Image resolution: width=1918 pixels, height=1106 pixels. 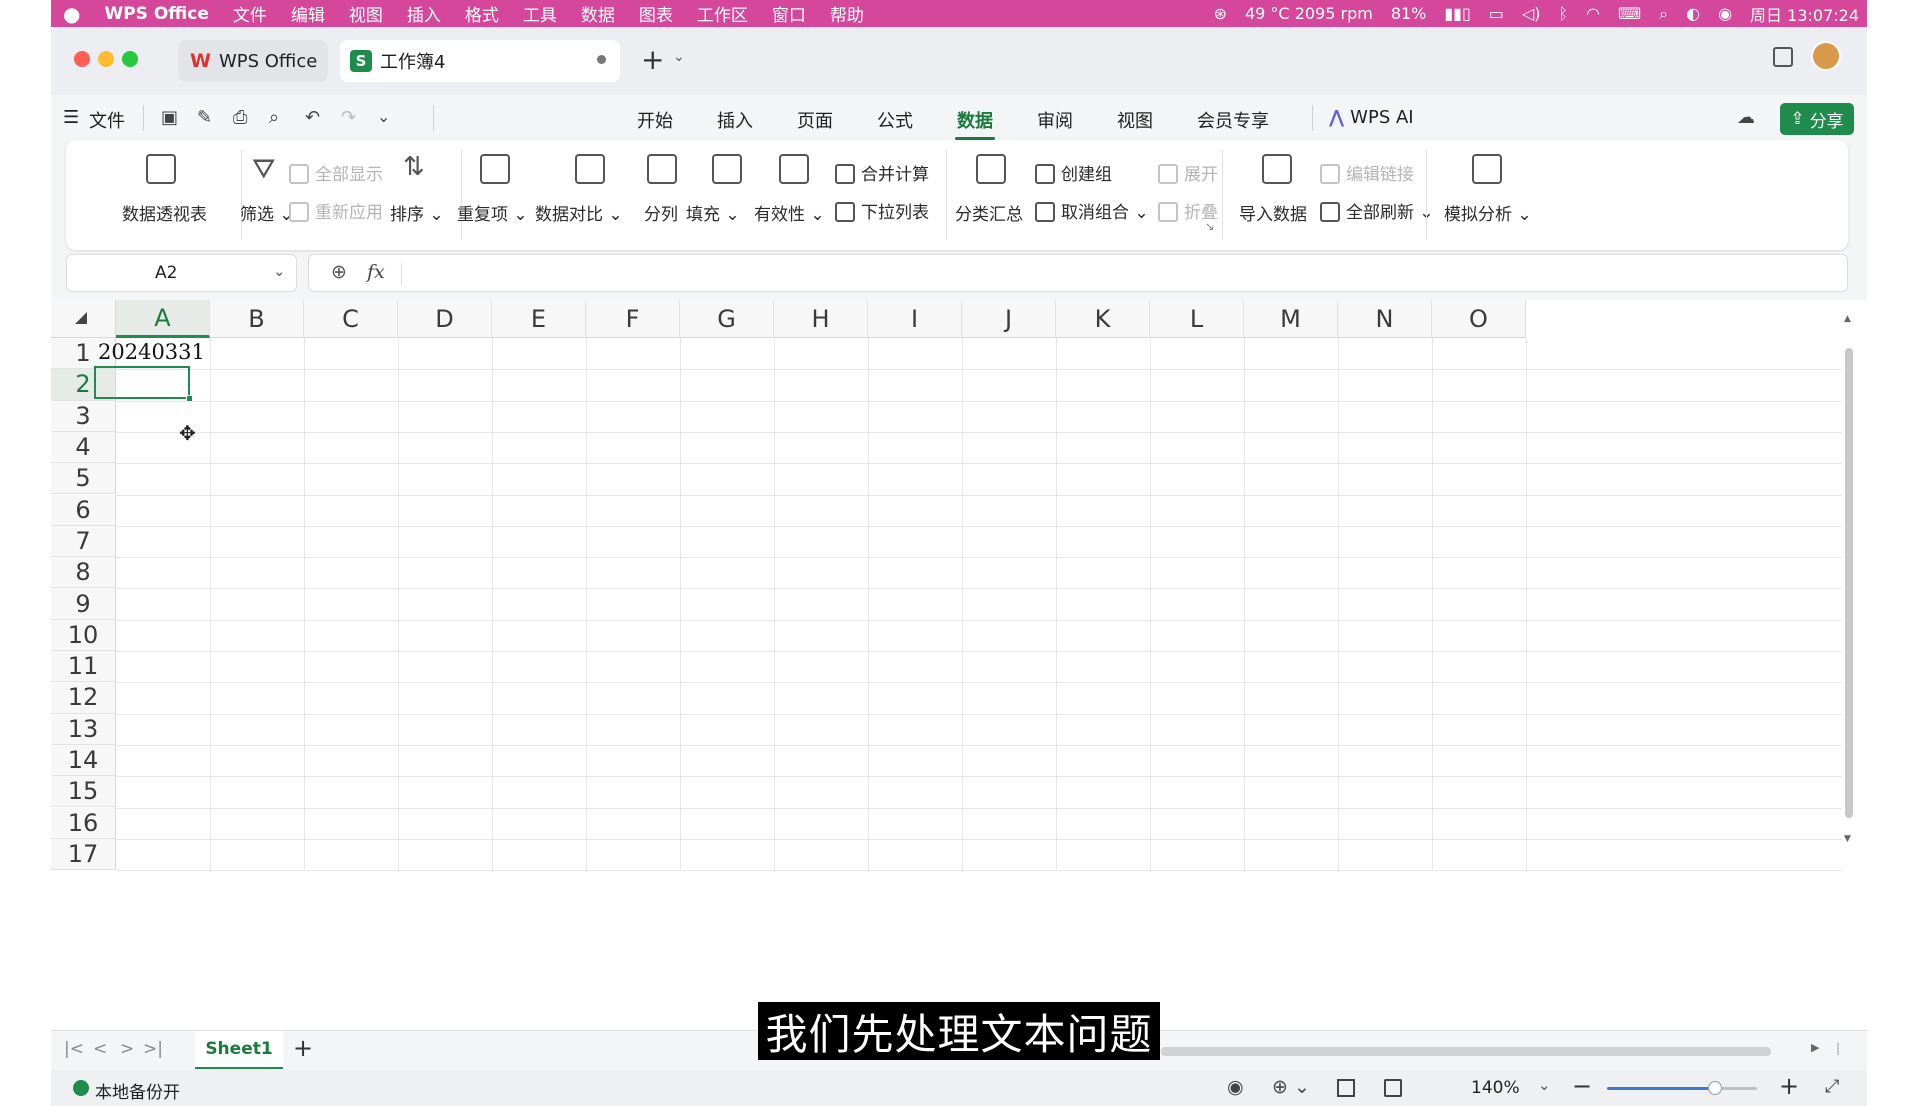 What do you see at coordinates (83, 792) in the screenshot?
I see `row-header-15: 15` at bounding box center [83, 792].